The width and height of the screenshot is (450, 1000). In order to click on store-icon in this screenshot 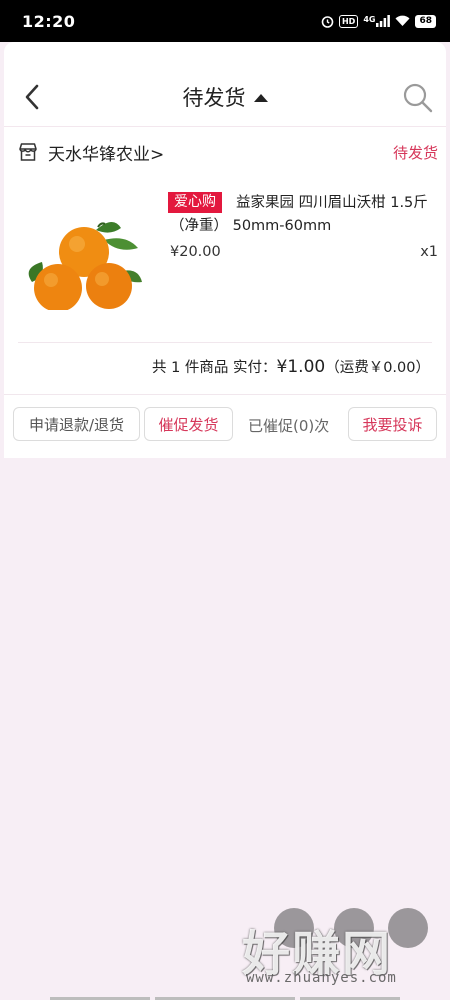, I will do `click(28, 152)`.